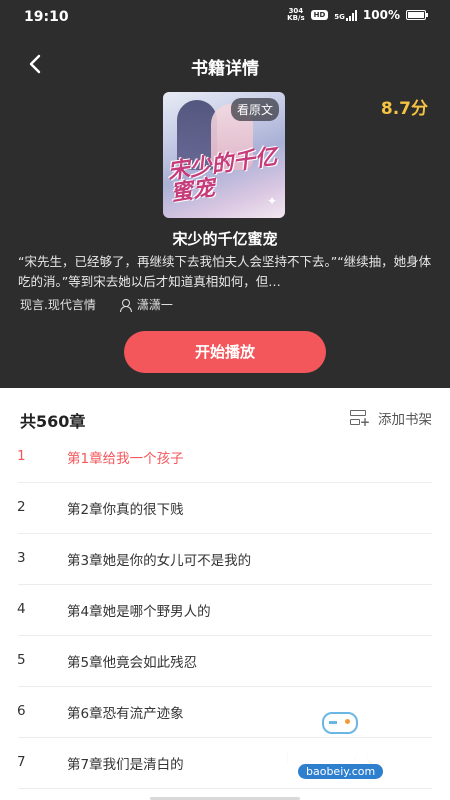  What do you see at coordinates (224, 155) in the screenshot?
I see `book-cover: 宋少的千亿蜜宠 看原文 ✦` at bounding box center [224, 155].